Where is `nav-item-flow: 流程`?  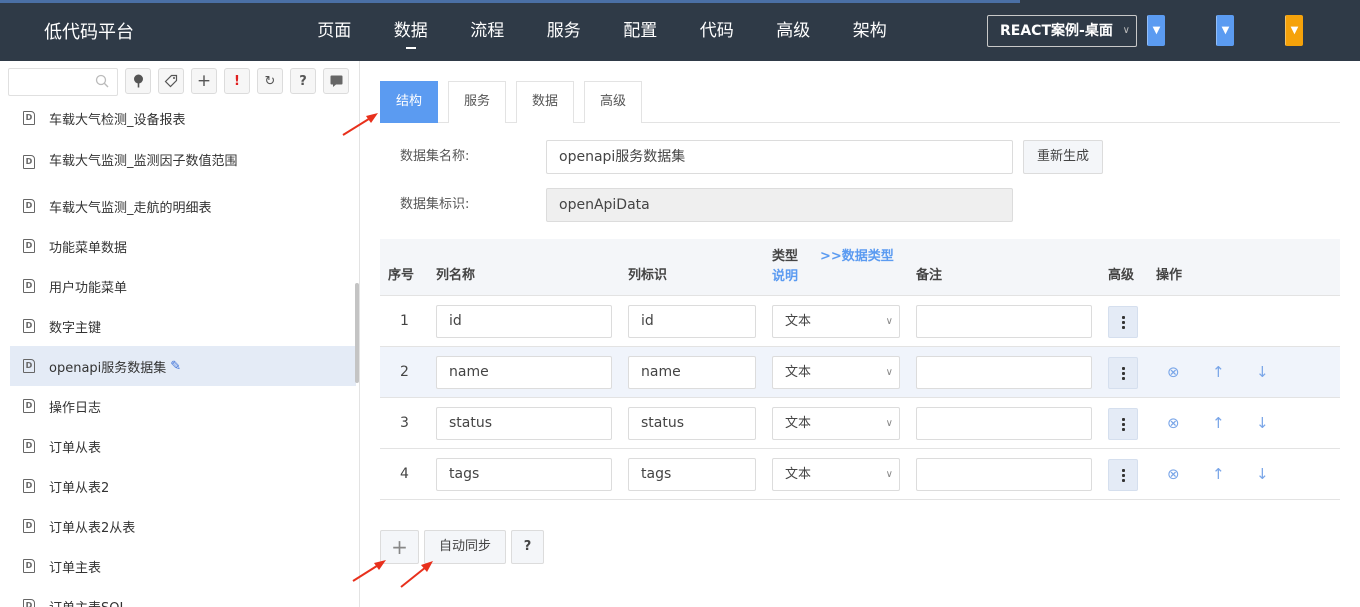 nav-item-flow: 流程 is located at coordinates (487, 30).